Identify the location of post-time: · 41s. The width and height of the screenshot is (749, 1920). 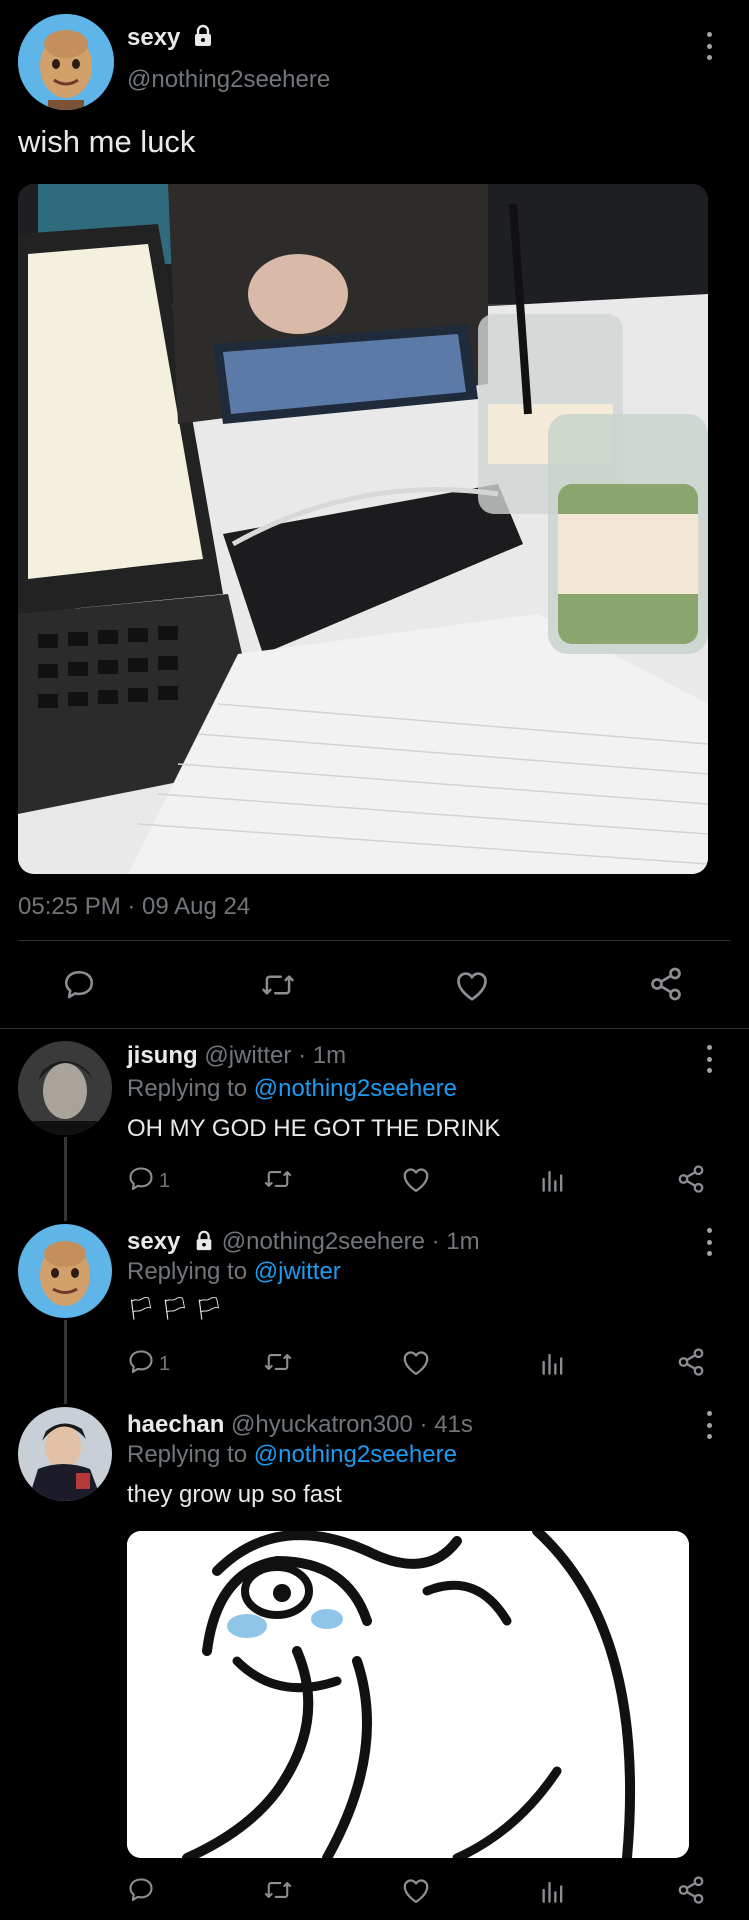
(446, 1424).